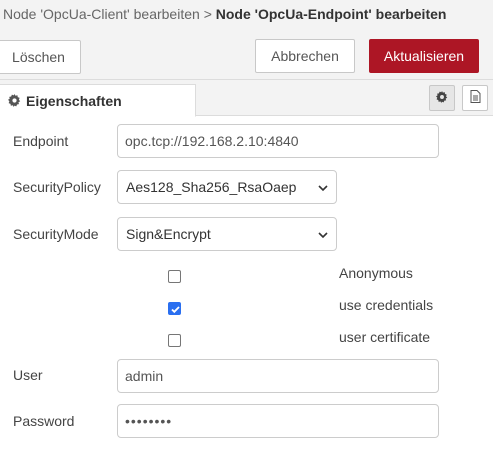 The image size is (493, 452). What do you see at coordinates (101, 14) in the screenshot?
I see `breadcrumb-parent: Node 'OpcUa-Client' bearbeiten` at bounding box center [101, 14].